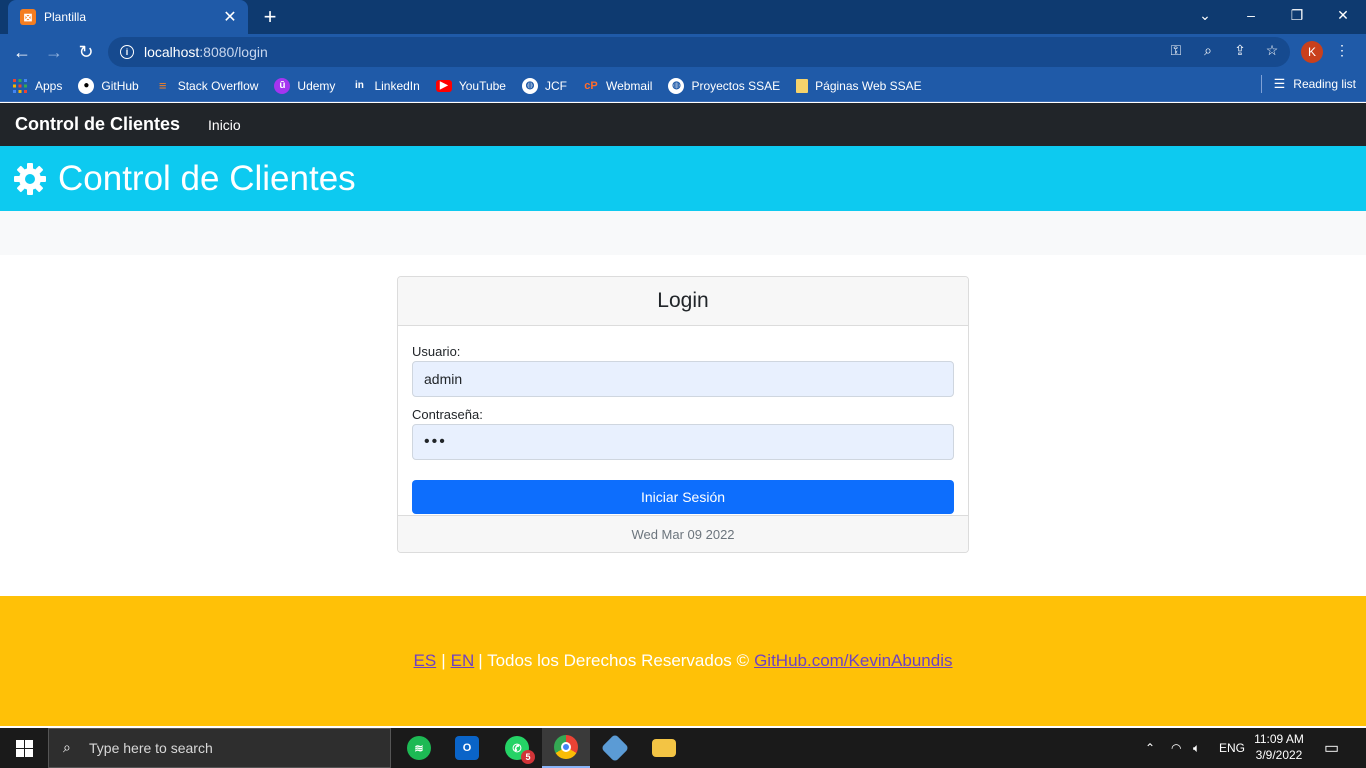  Describe the element at coordinates (528, 757) in the screenshot. I see `notification-badge: 5` at that location.